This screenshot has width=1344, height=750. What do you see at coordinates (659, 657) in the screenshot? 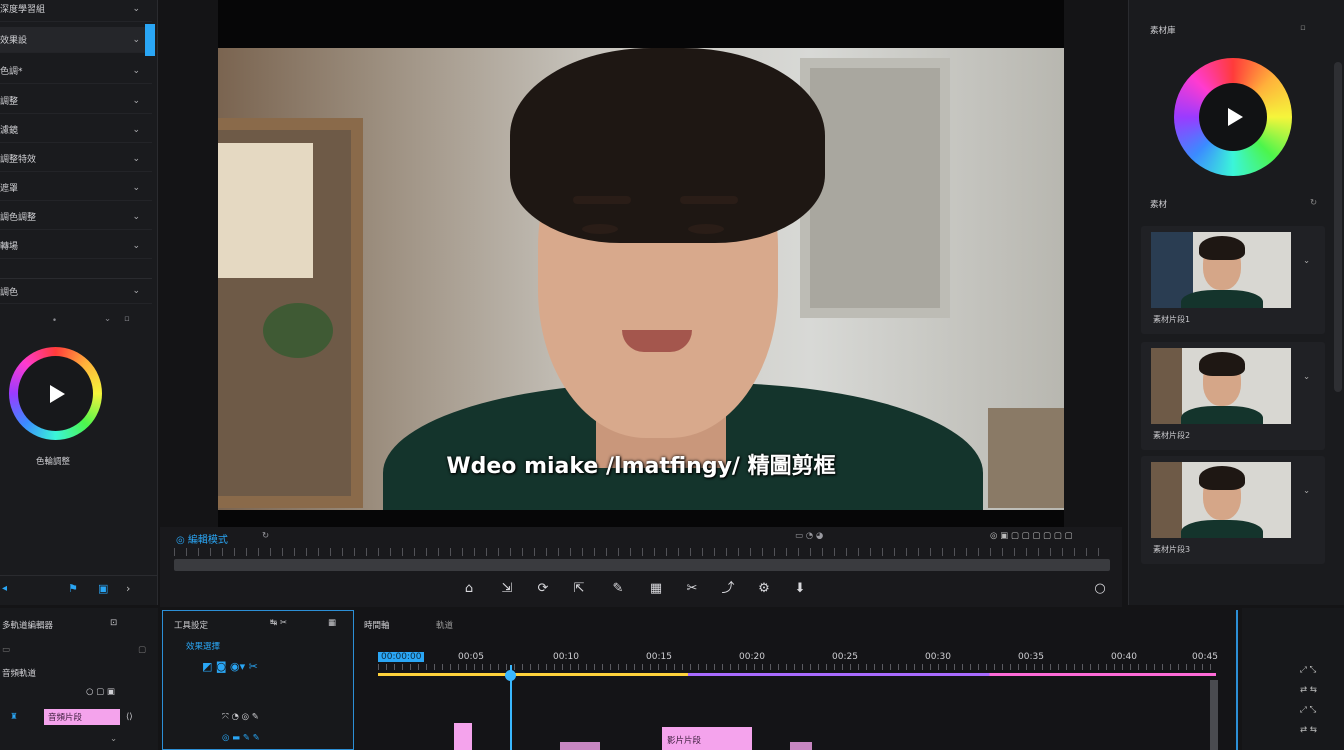
I see `timeline-marker: 00:15` at bounding box center [659, 657].